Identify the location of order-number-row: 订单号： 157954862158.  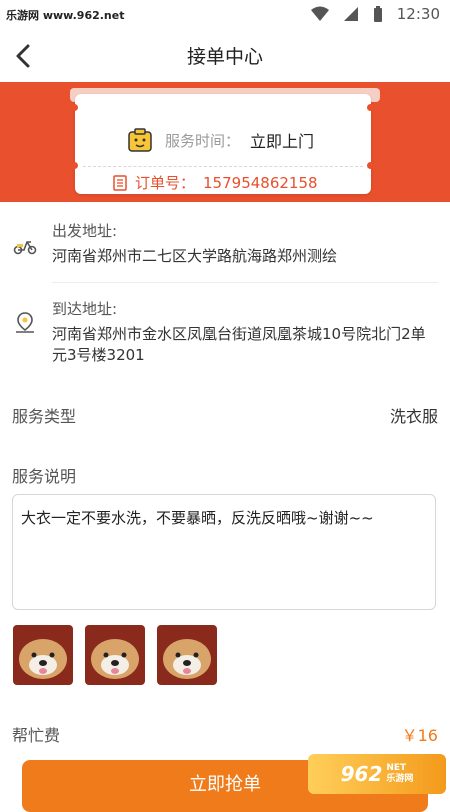
(215, 182).